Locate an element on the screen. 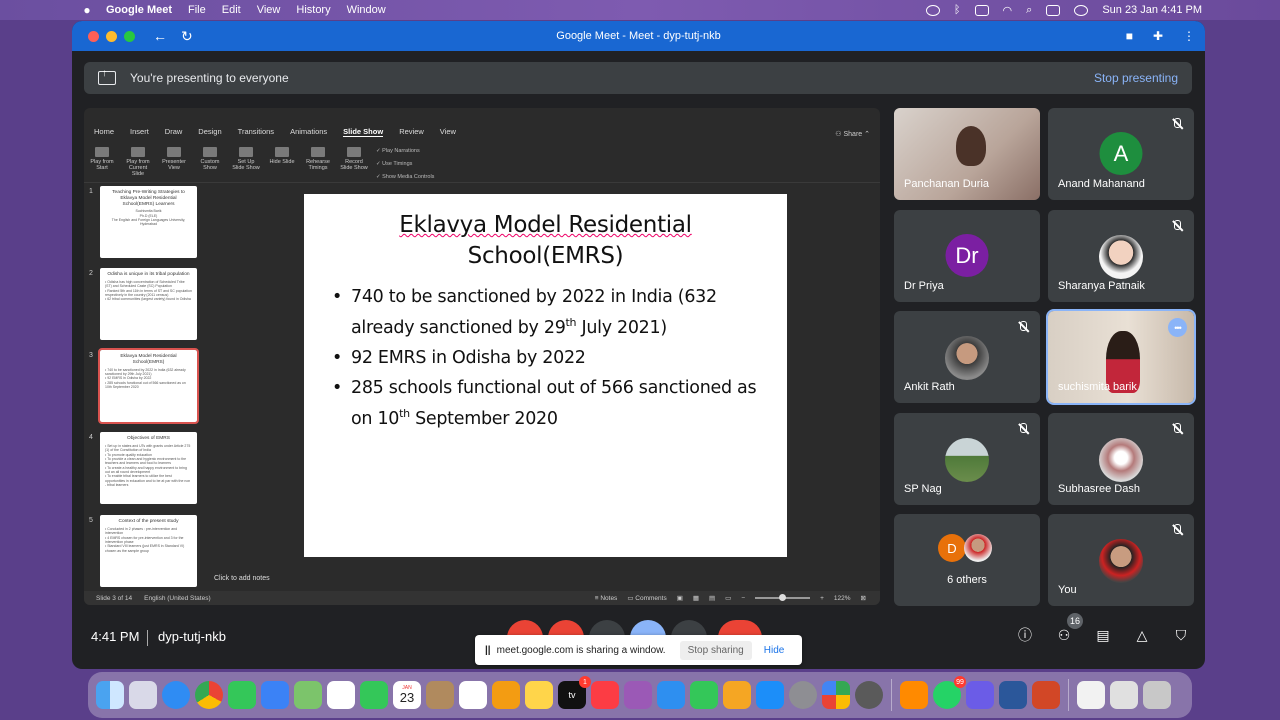 The width and height of the screenshot is (1280, 720). record-status-icon is located at coordinates (932, 10).